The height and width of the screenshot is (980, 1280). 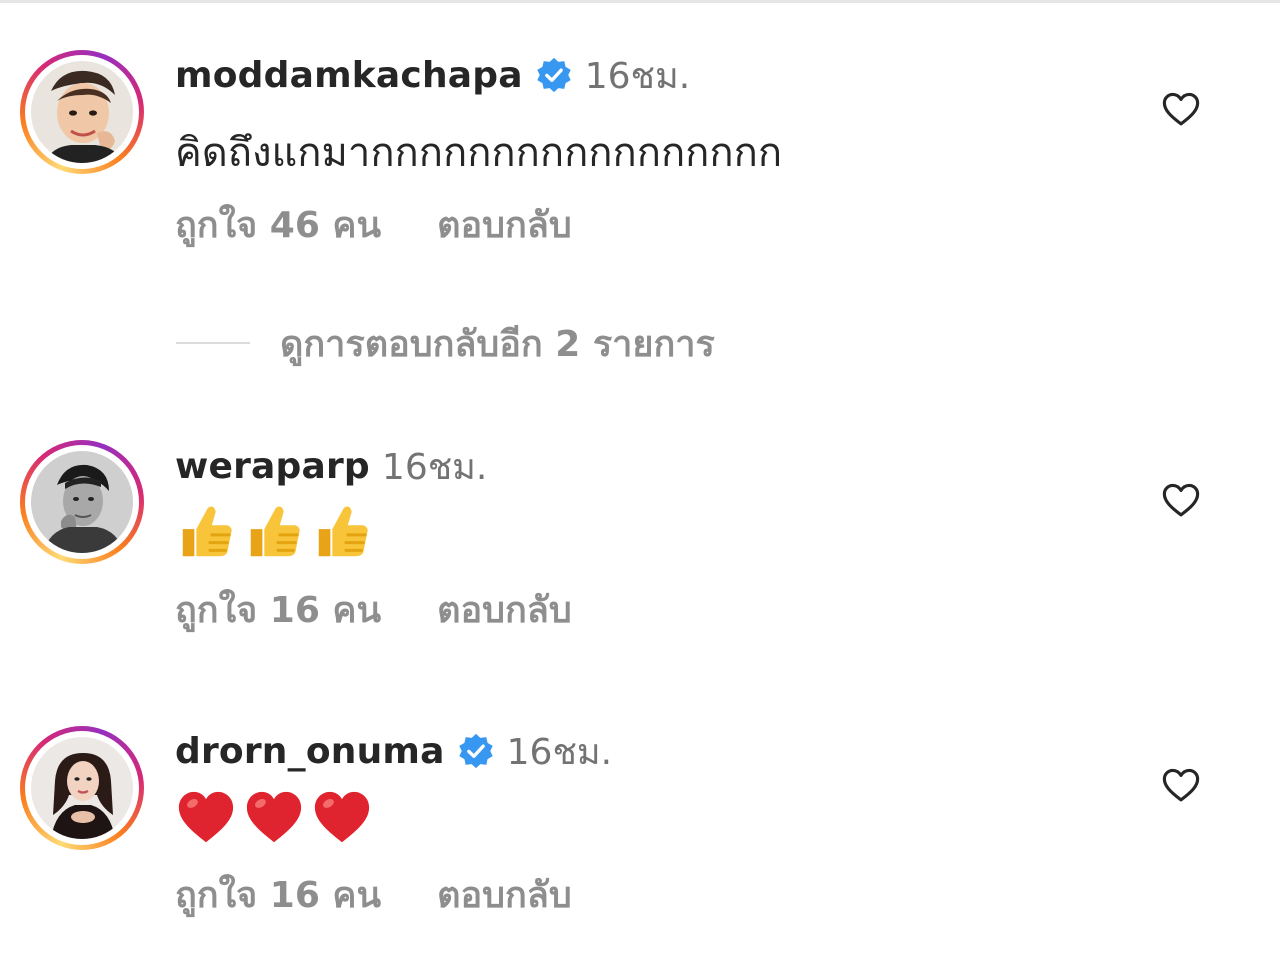 I want to click on comment-text: คิดถึงแกมากกกกกกกกกกกกกกกกก, so click(x=479, y=153).